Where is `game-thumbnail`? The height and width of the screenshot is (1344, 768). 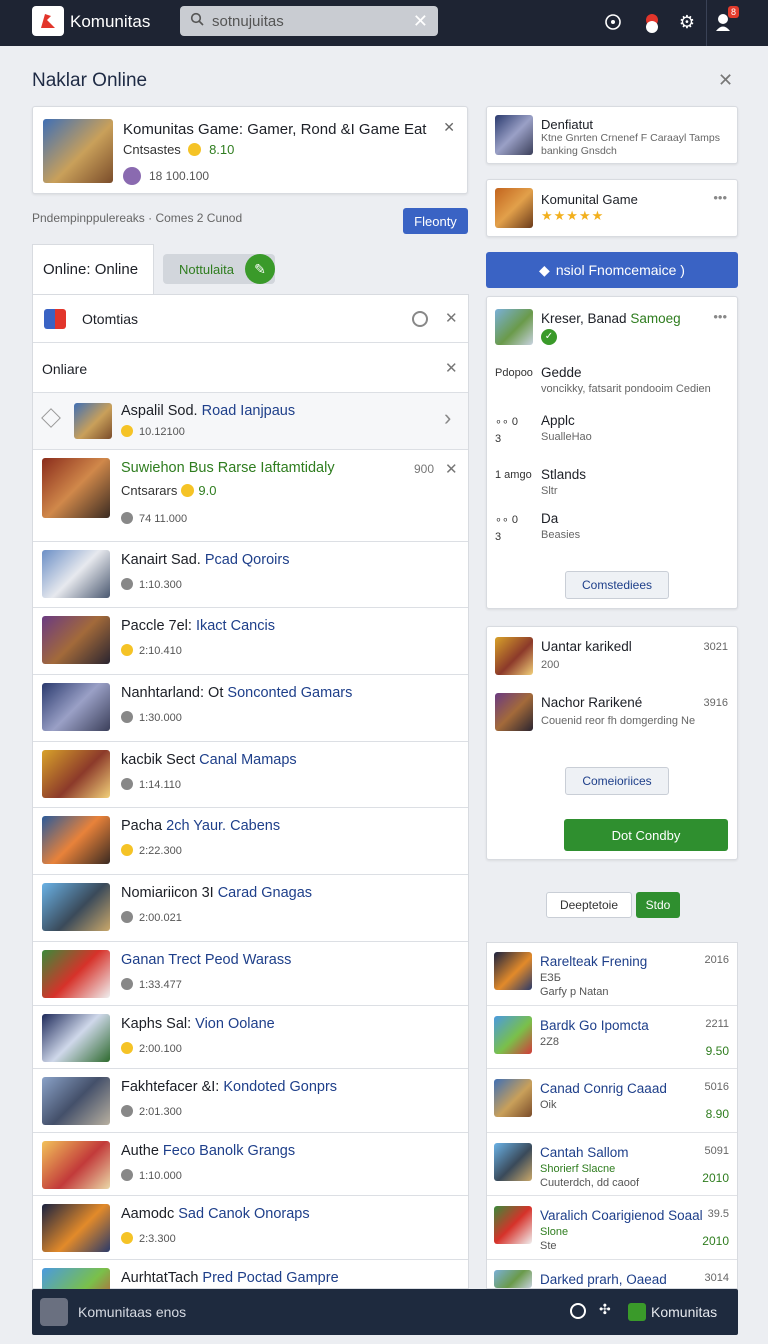 game-thumbnail is located at coordinates (76, 907).